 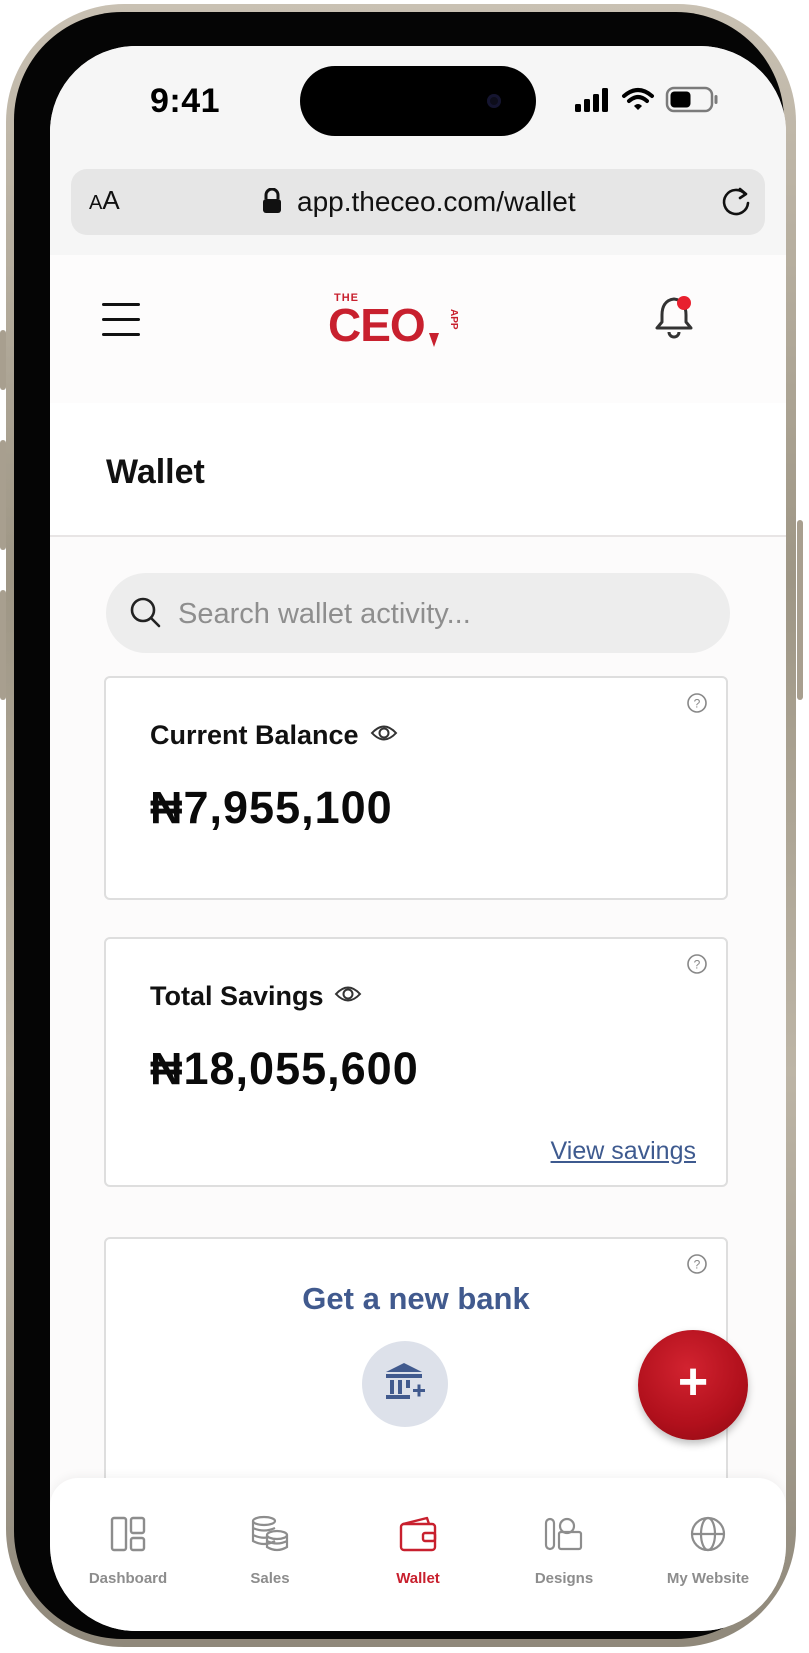 I want to click on view-savings-link: View savings, so click(x=623, y=1151).